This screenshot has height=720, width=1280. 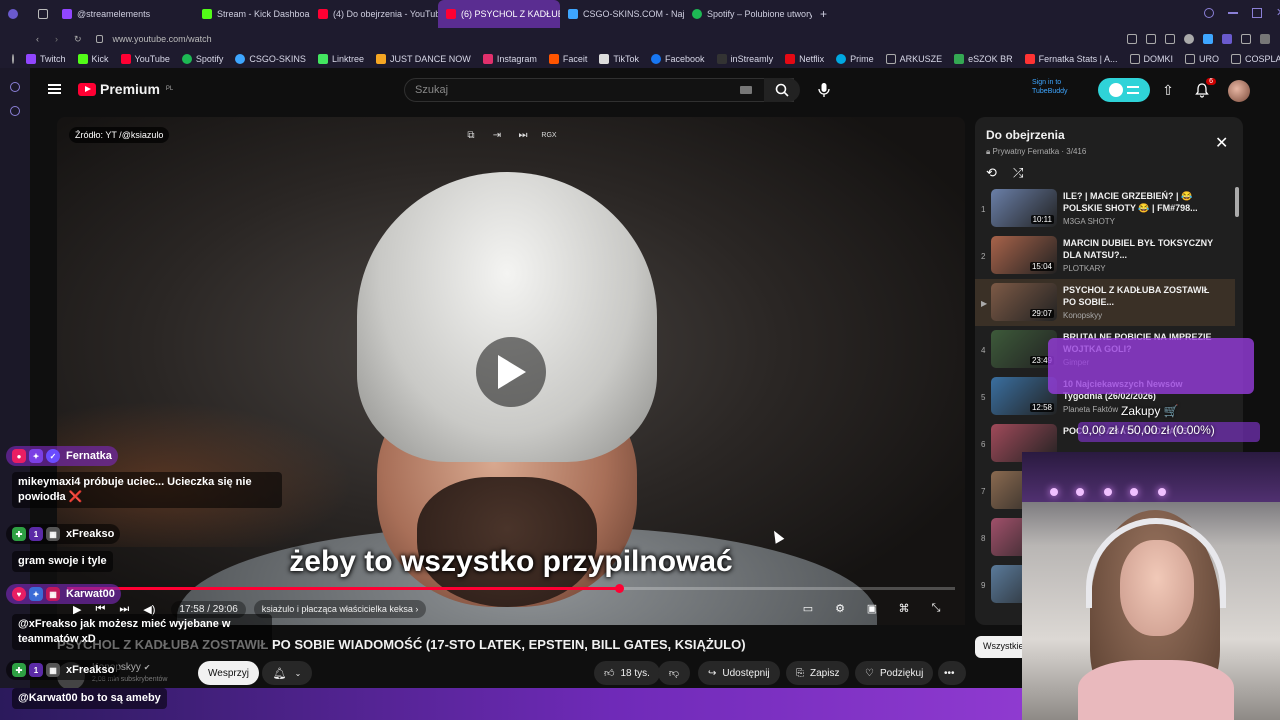 What do you see at coordinates (56, 39) in the screenshot?
I see `forward-icon: ›` at bounding box center [56, 39].